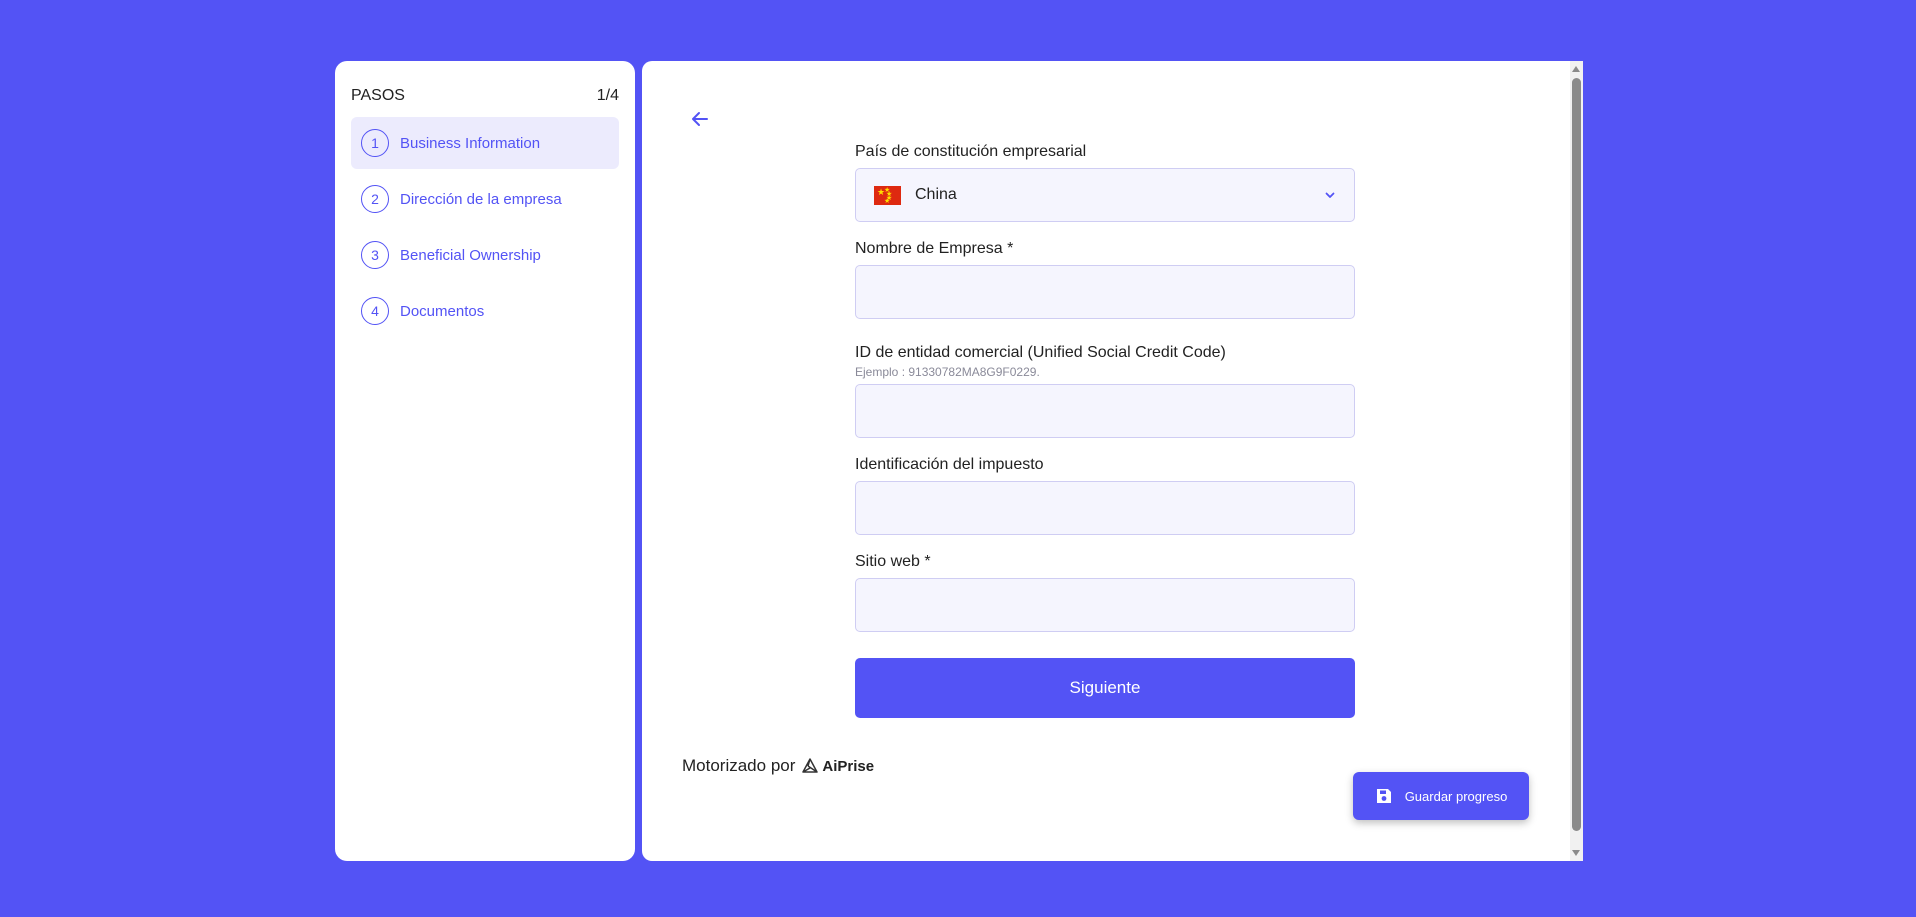 Image resolution: width=1916 pixels, height=917 pixels. What do you see at coordinates (1330, 195) in the screenshot?
I see `chevron-down-icon` at bounding box center [1330, 195].